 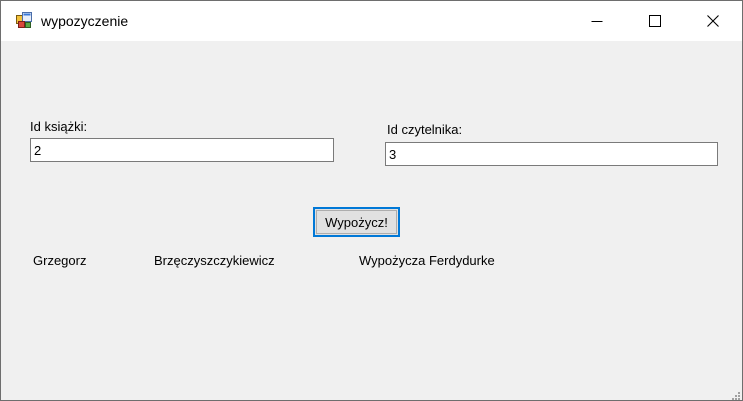 I want to click on borrow-button-label: Wypożycz!, so click(x=356, y=222).